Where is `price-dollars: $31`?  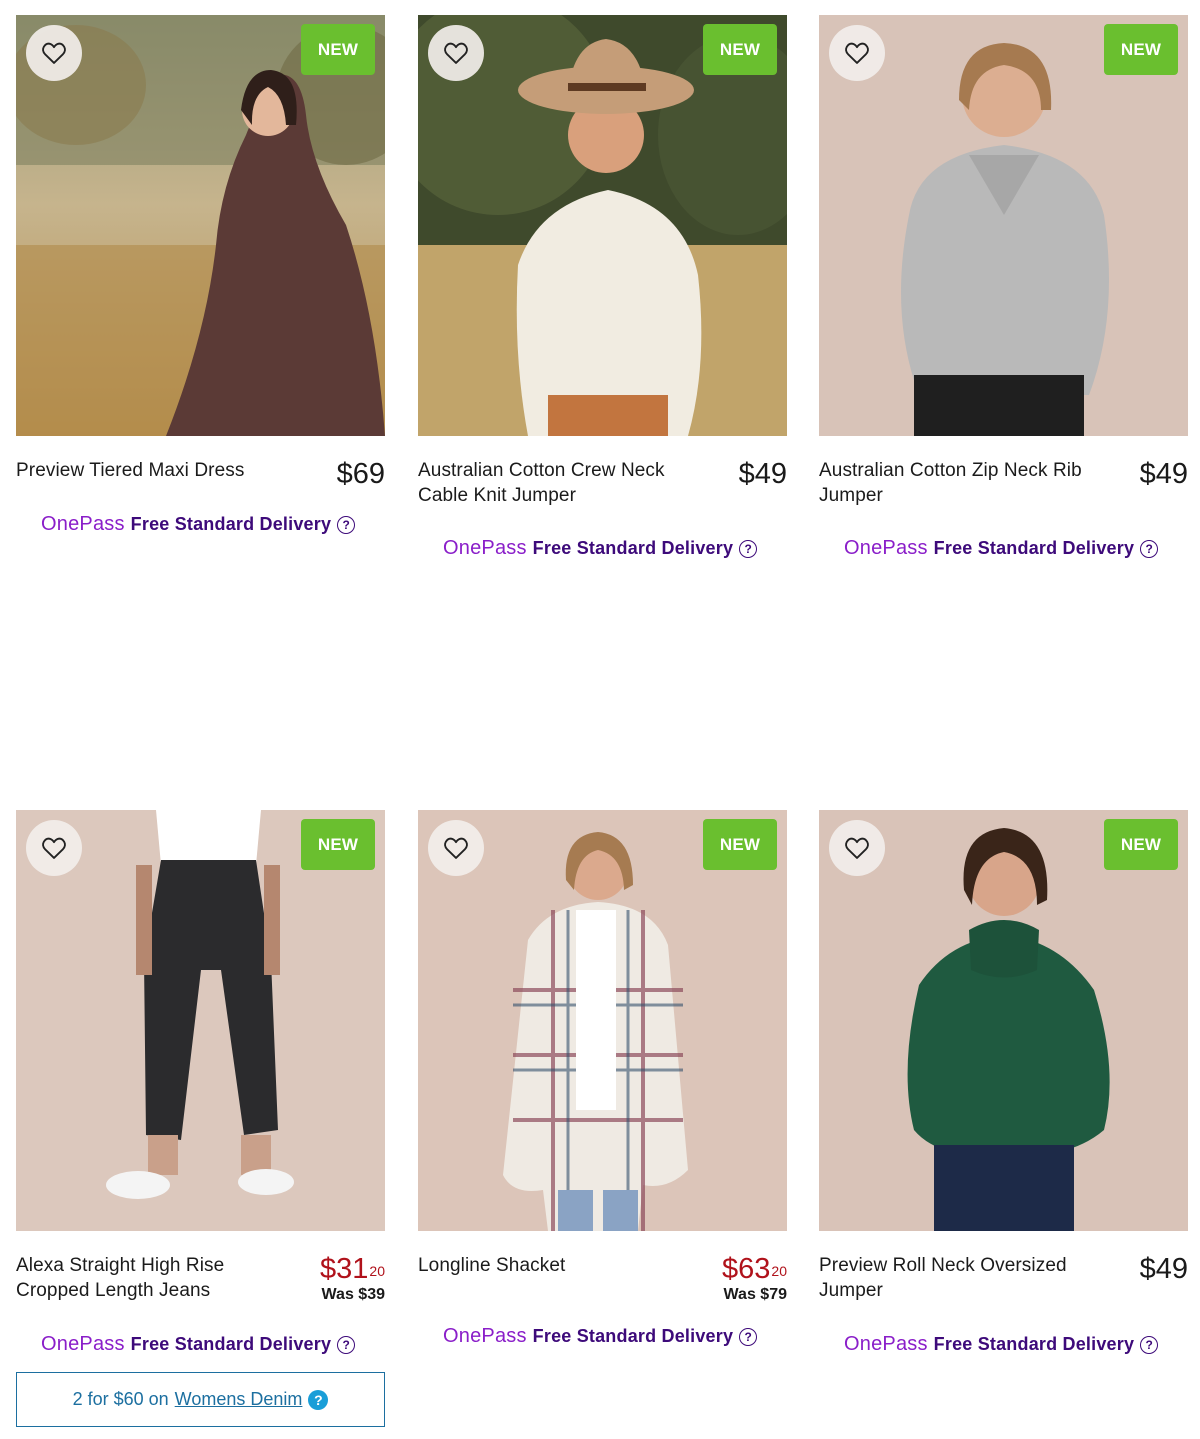
price-dollars: $31 is located at coordinates (344, 1269).